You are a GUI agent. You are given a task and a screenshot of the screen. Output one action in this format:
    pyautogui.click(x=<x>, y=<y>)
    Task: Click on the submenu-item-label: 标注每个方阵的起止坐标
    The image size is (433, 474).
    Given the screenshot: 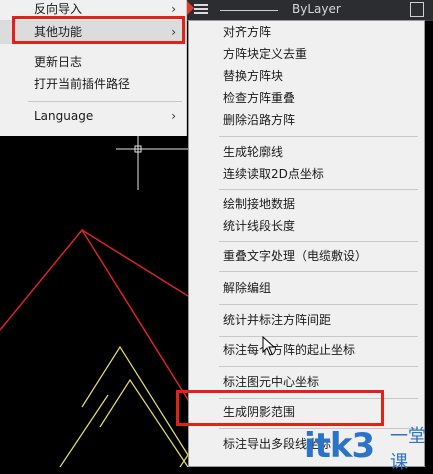 What is the action you would take?
    pyautogui.click(x=289, y=350)
    